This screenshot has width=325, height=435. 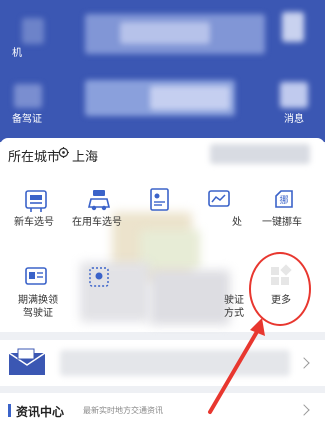 What do you see at coordinates (36, 276) in the screenshot?
I see `license-renewal-icon` at bounding box center [36, 276].